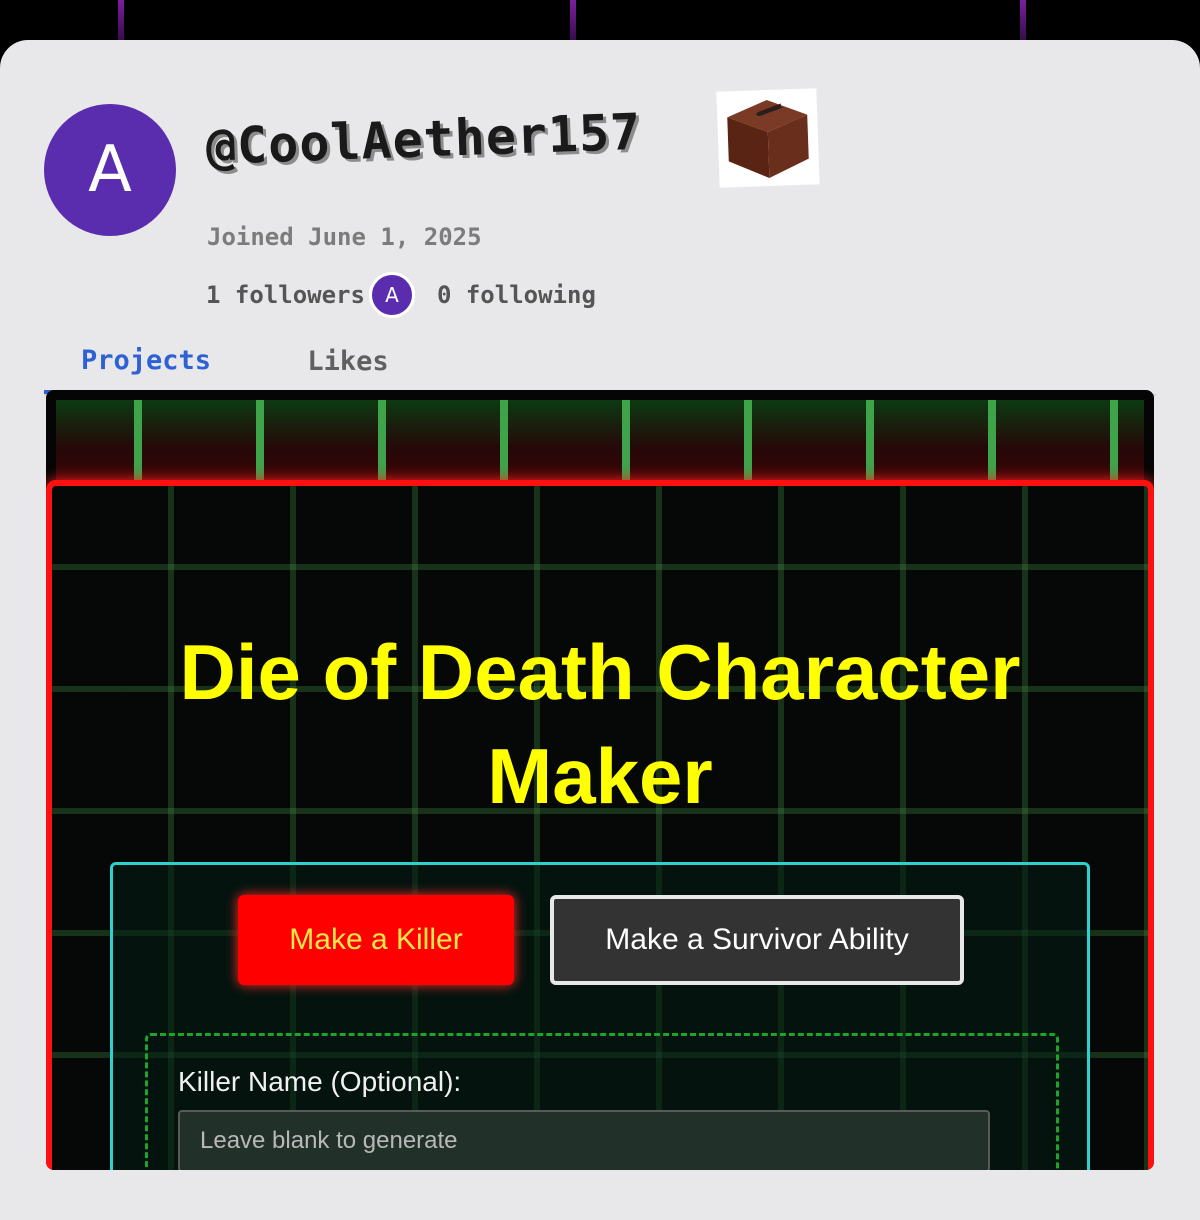 The height and width of the screenshot is (1220, 1200). I want to click on note-block-icon, so click(768, 138).